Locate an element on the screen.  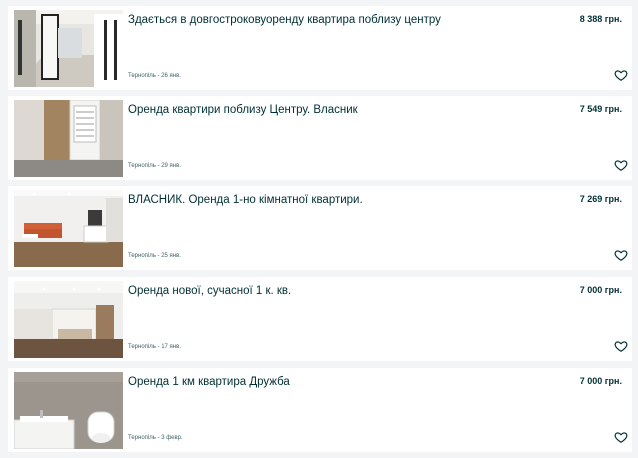
listing-title: Оренда нової, сучасної 1 к. кв. is located at coordinates (343, 291).